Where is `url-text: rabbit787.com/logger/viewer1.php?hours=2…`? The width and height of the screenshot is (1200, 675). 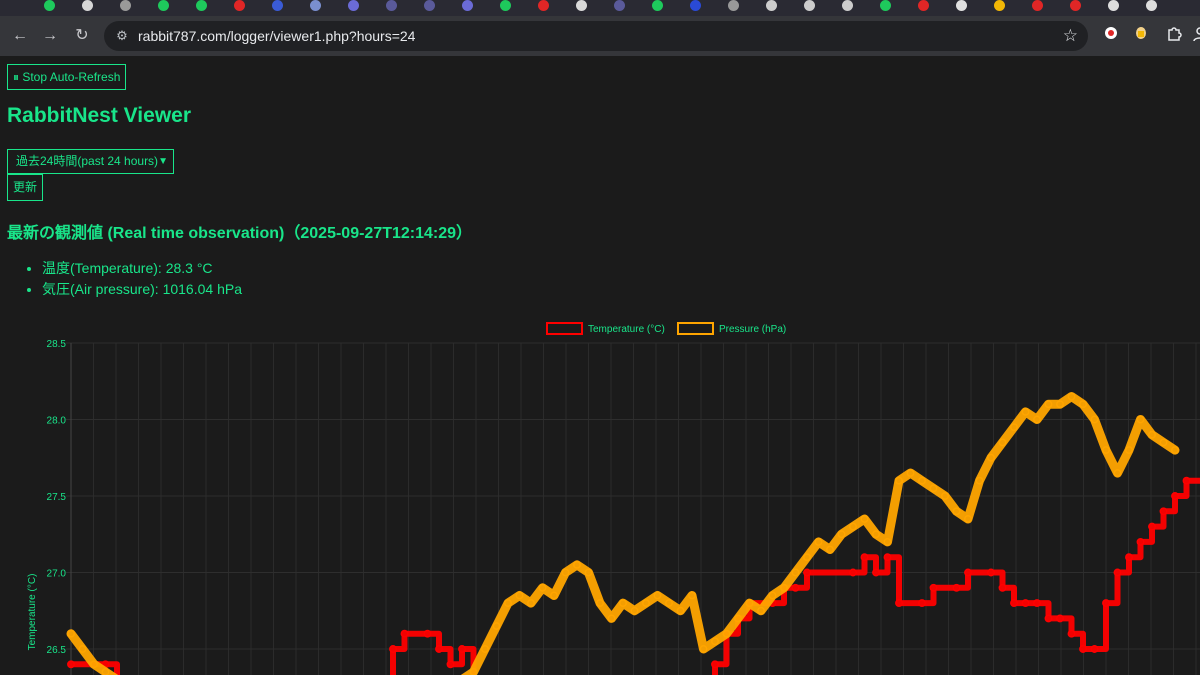
url-text: rabbit787.com/logger/viewer1.php?hours=2… is located at coordinates (276, 36).